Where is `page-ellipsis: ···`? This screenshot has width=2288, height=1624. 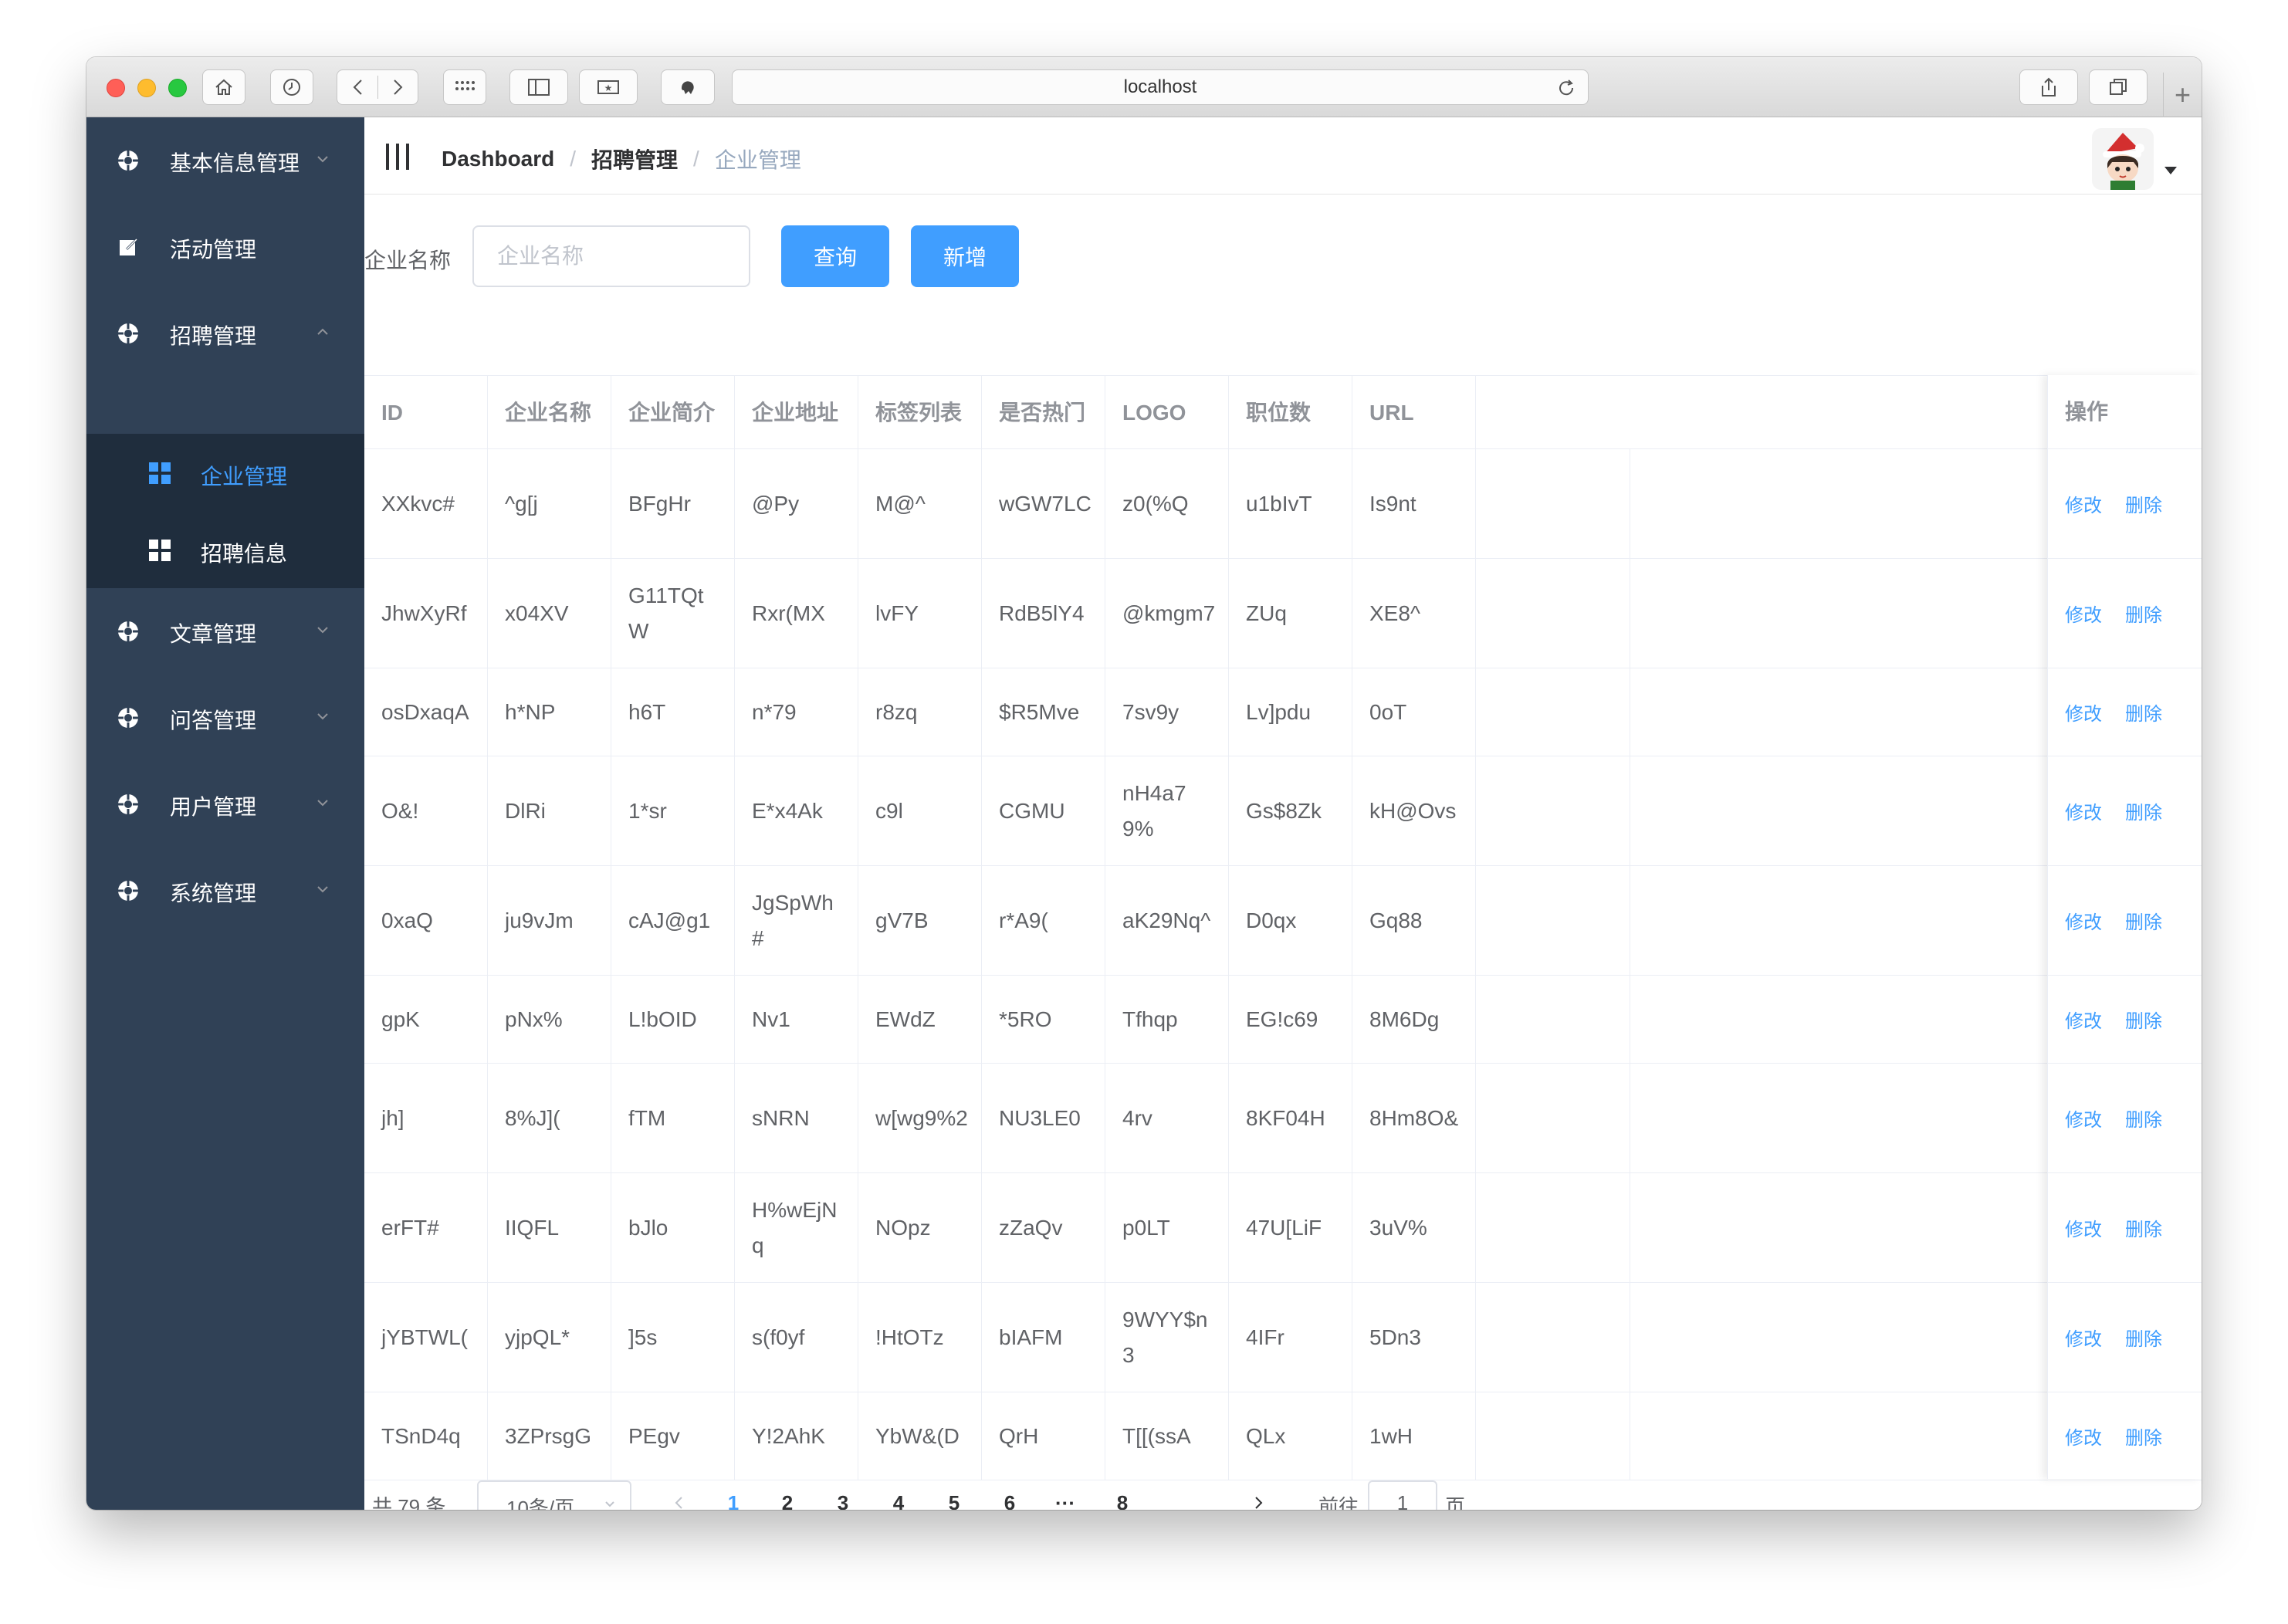
page-ellipsis: ··· is located at coordinates (1065, 1501).